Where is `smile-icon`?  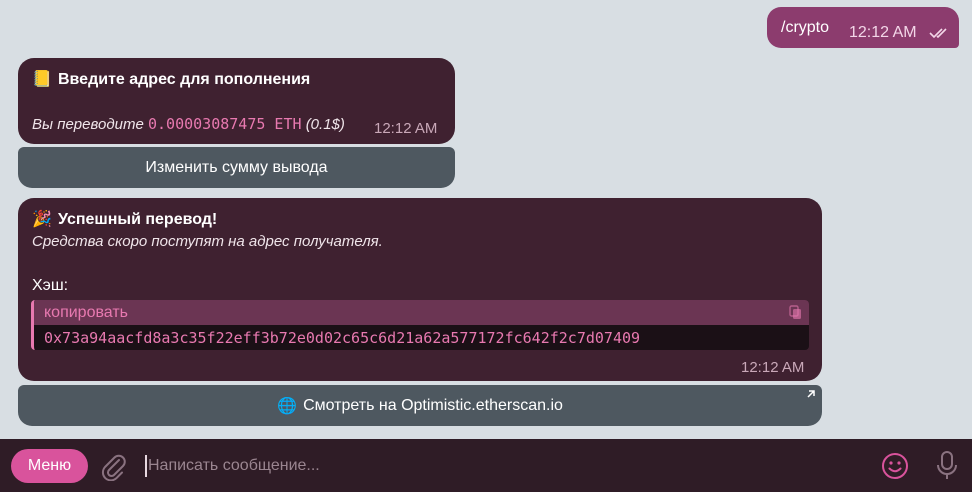
smile-icon is located at coordinates (895, 466).